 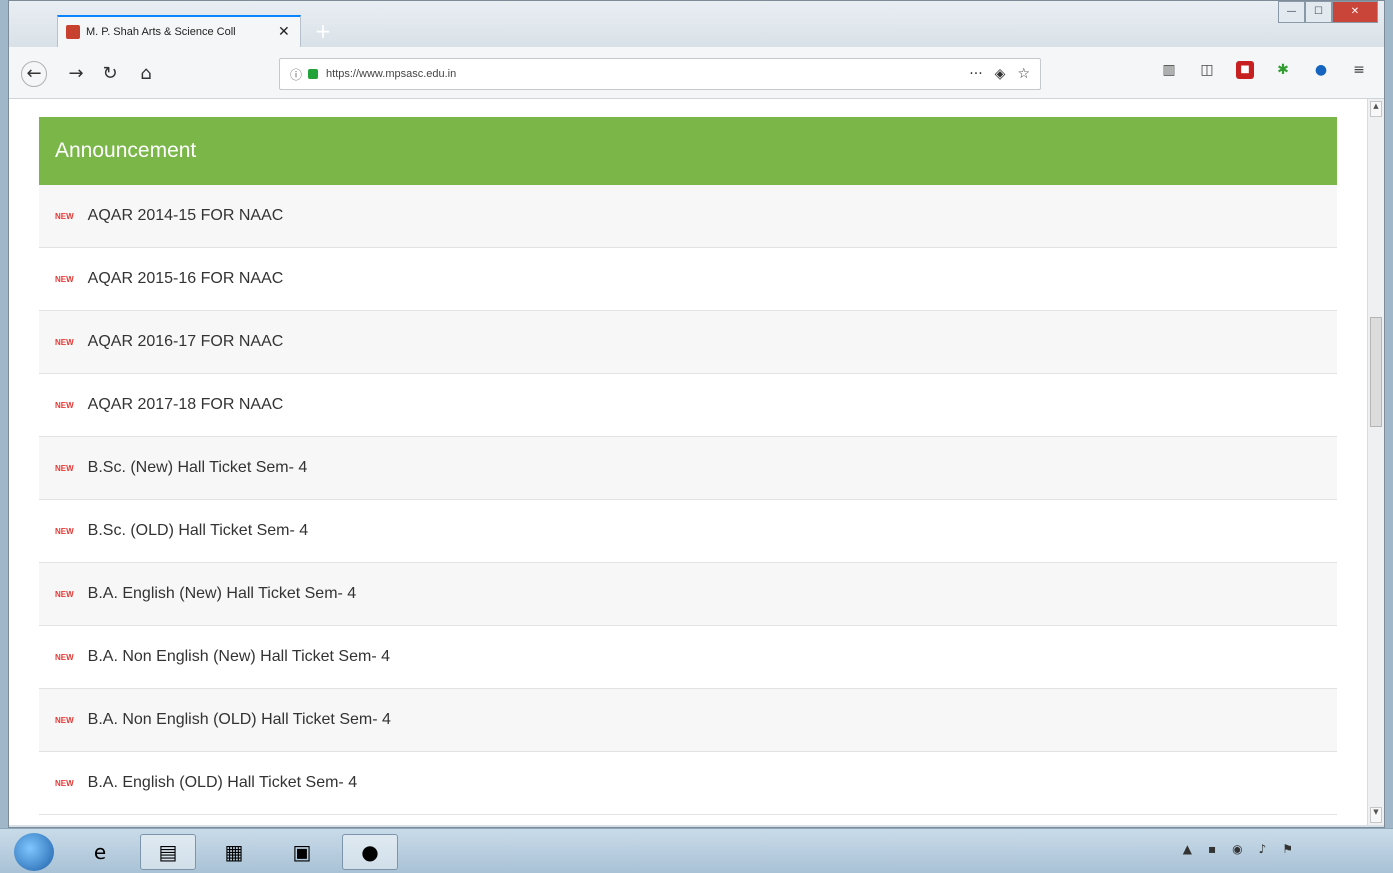 What do you see at coordinates (34, 852) in the screenshot?
I see `start-button` at bounding box center [34, 852].